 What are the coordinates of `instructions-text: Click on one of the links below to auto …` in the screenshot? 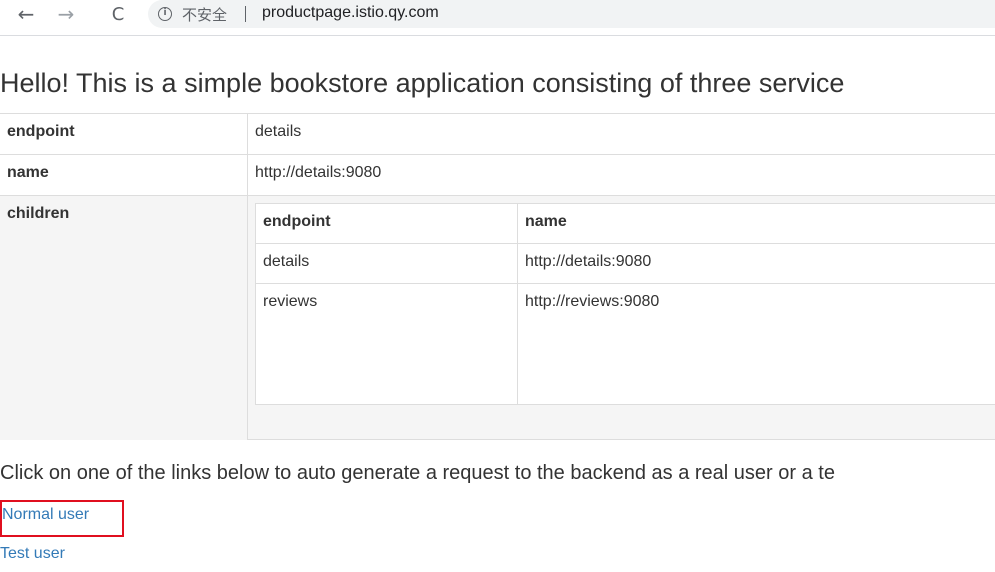 It's located at (417, 473).